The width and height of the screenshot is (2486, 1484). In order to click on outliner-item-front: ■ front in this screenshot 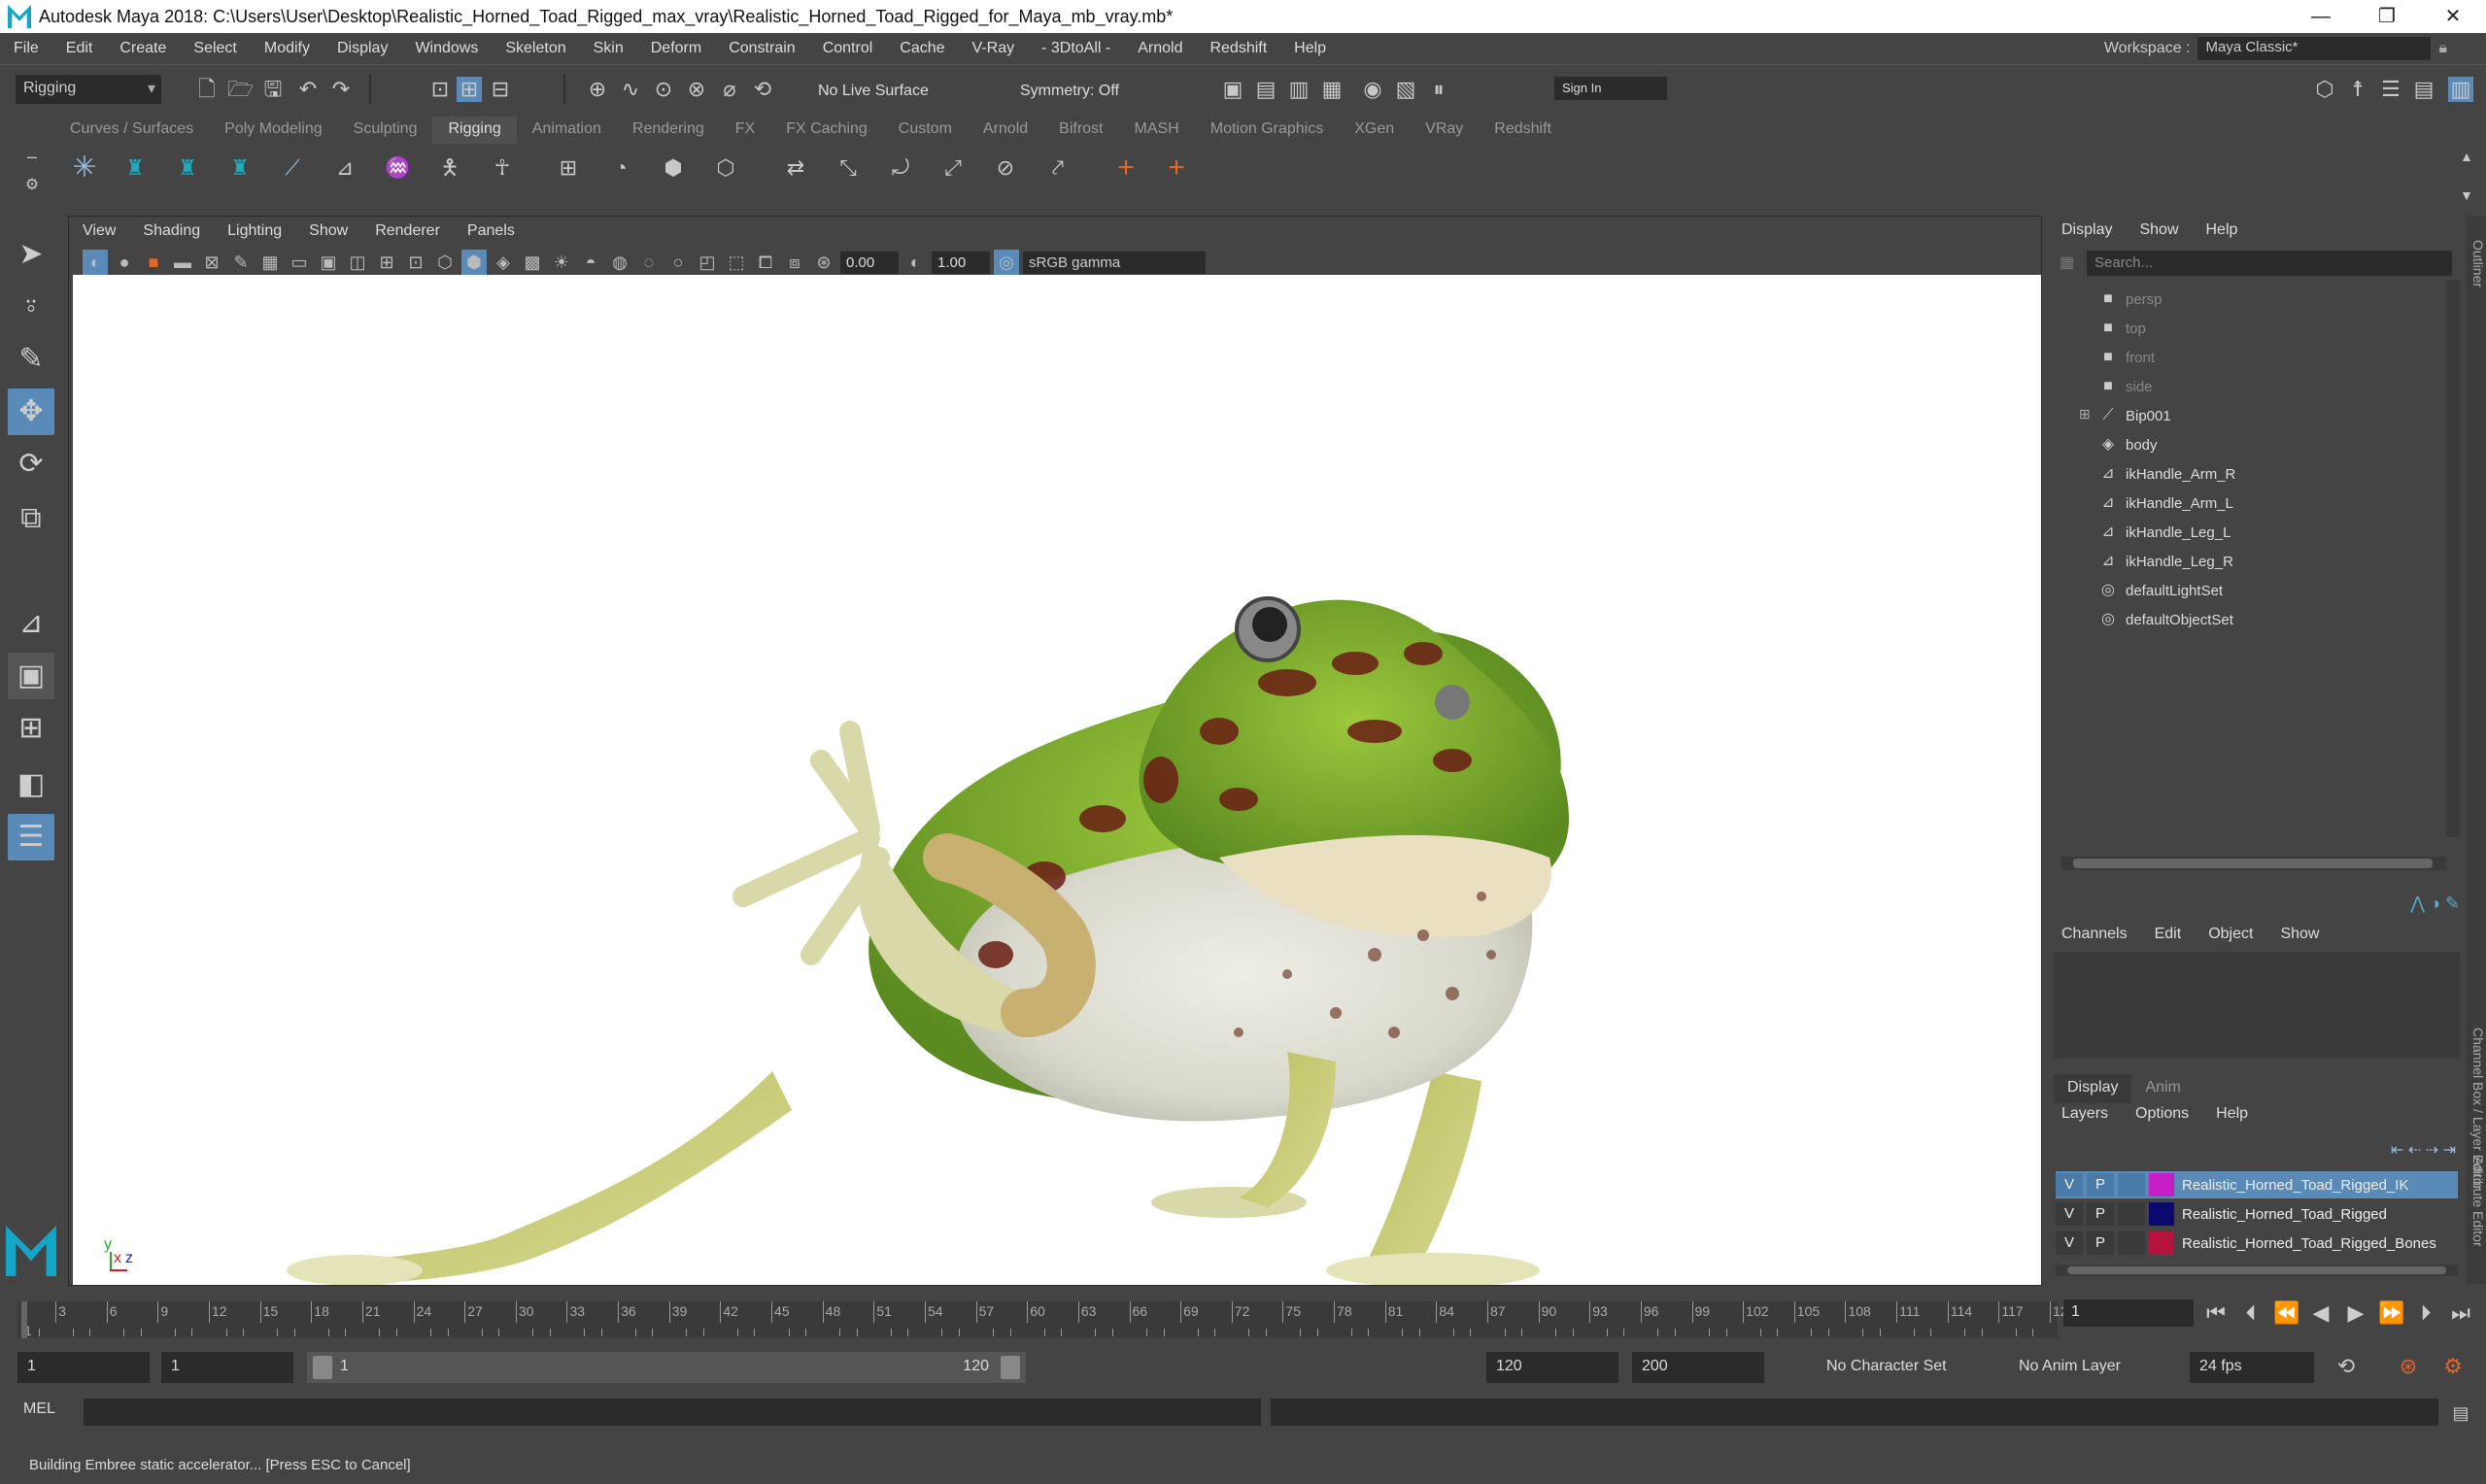, I will do `click(2126, 357)`.